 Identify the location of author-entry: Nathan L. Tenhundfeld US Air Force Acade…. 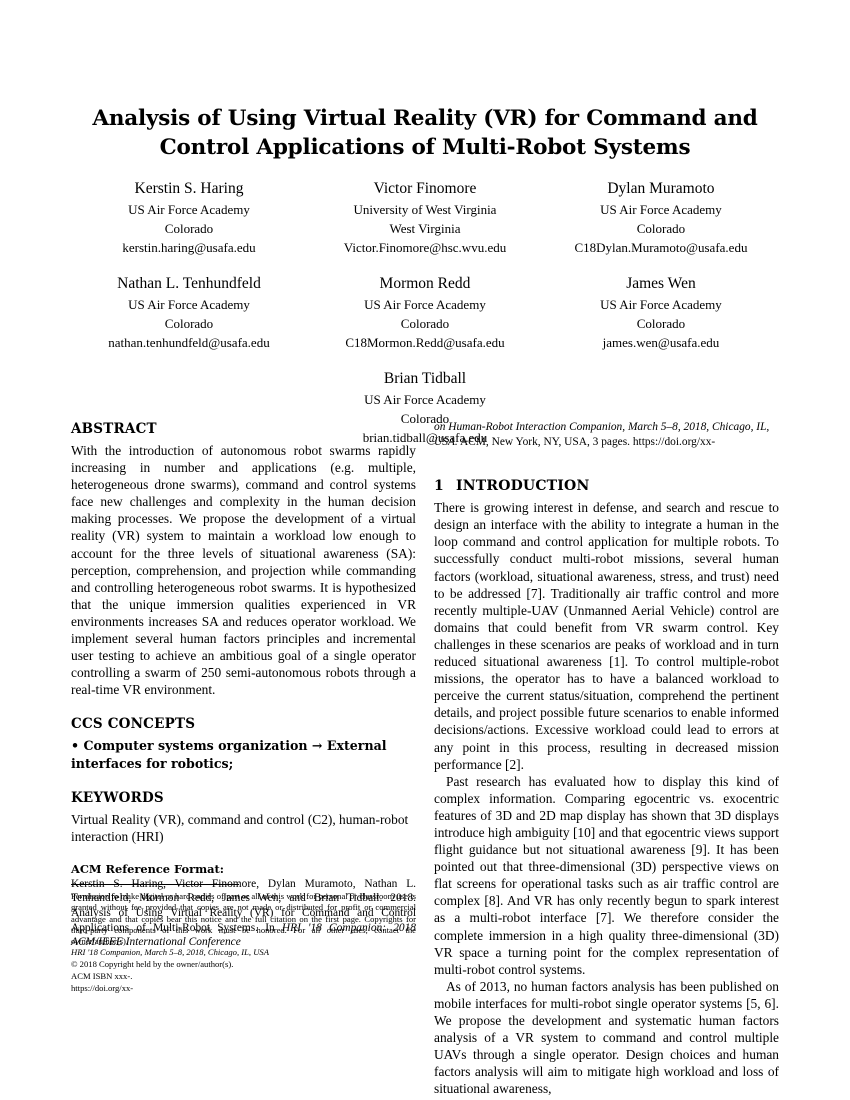
(189, 312).